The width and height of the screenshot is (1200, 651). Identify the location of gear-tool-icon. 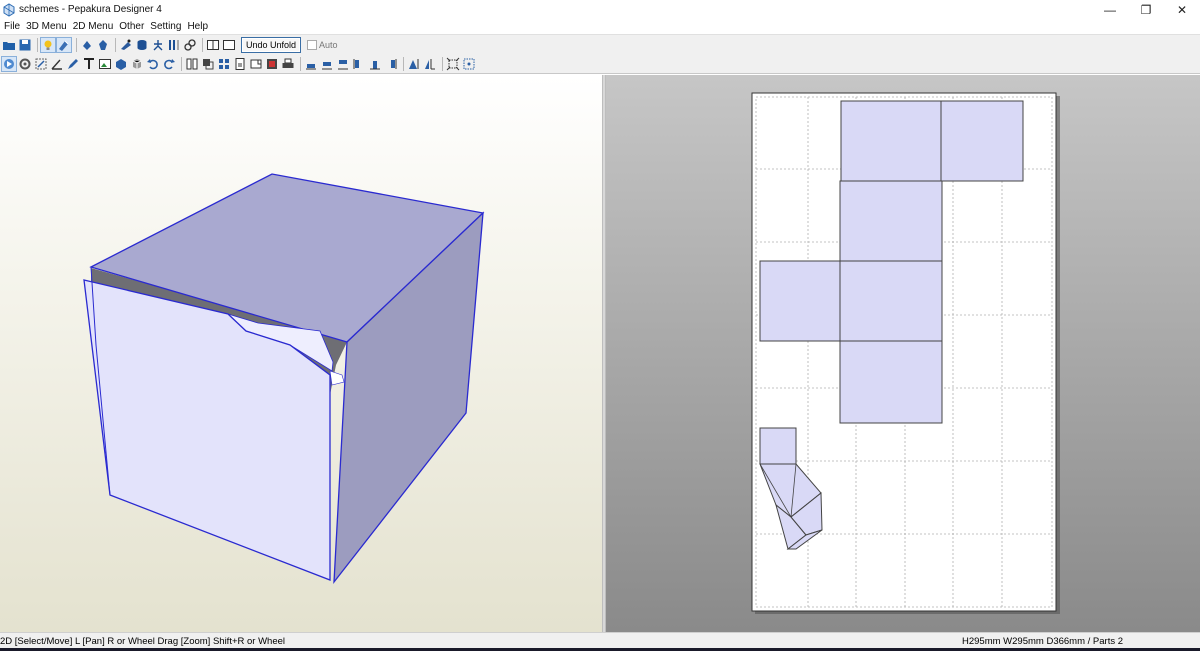
(25, 64).